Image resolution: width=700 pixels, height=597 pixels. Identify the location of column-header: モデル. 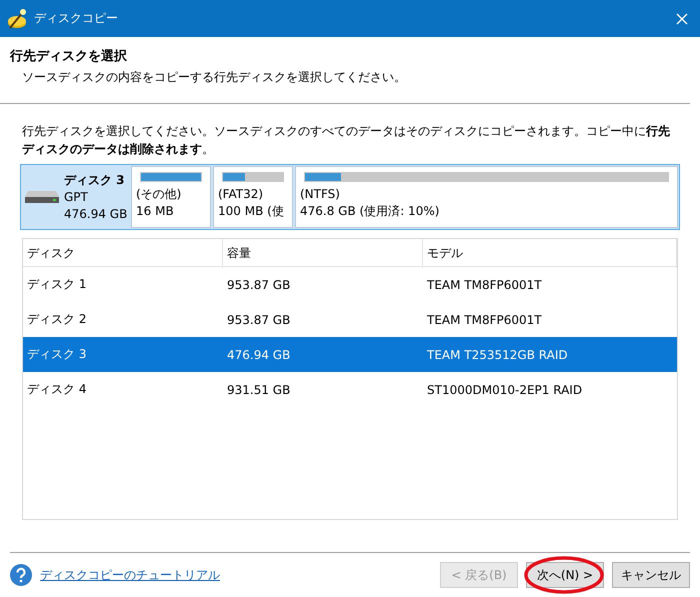
(550, 253).